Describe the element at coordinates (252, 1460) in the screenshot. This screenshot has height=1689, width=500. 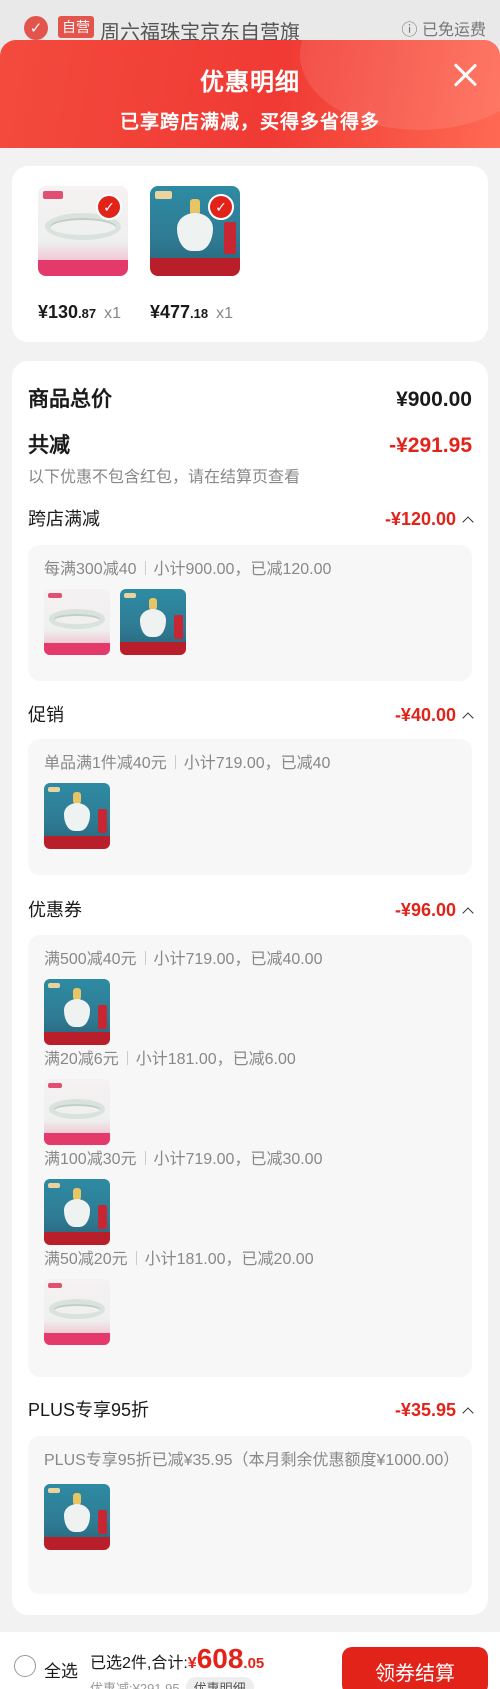
I see `plus-description: PLUS专享95折已减¥35.95（本月剩余优惠额度¥1000.00）` at that location.